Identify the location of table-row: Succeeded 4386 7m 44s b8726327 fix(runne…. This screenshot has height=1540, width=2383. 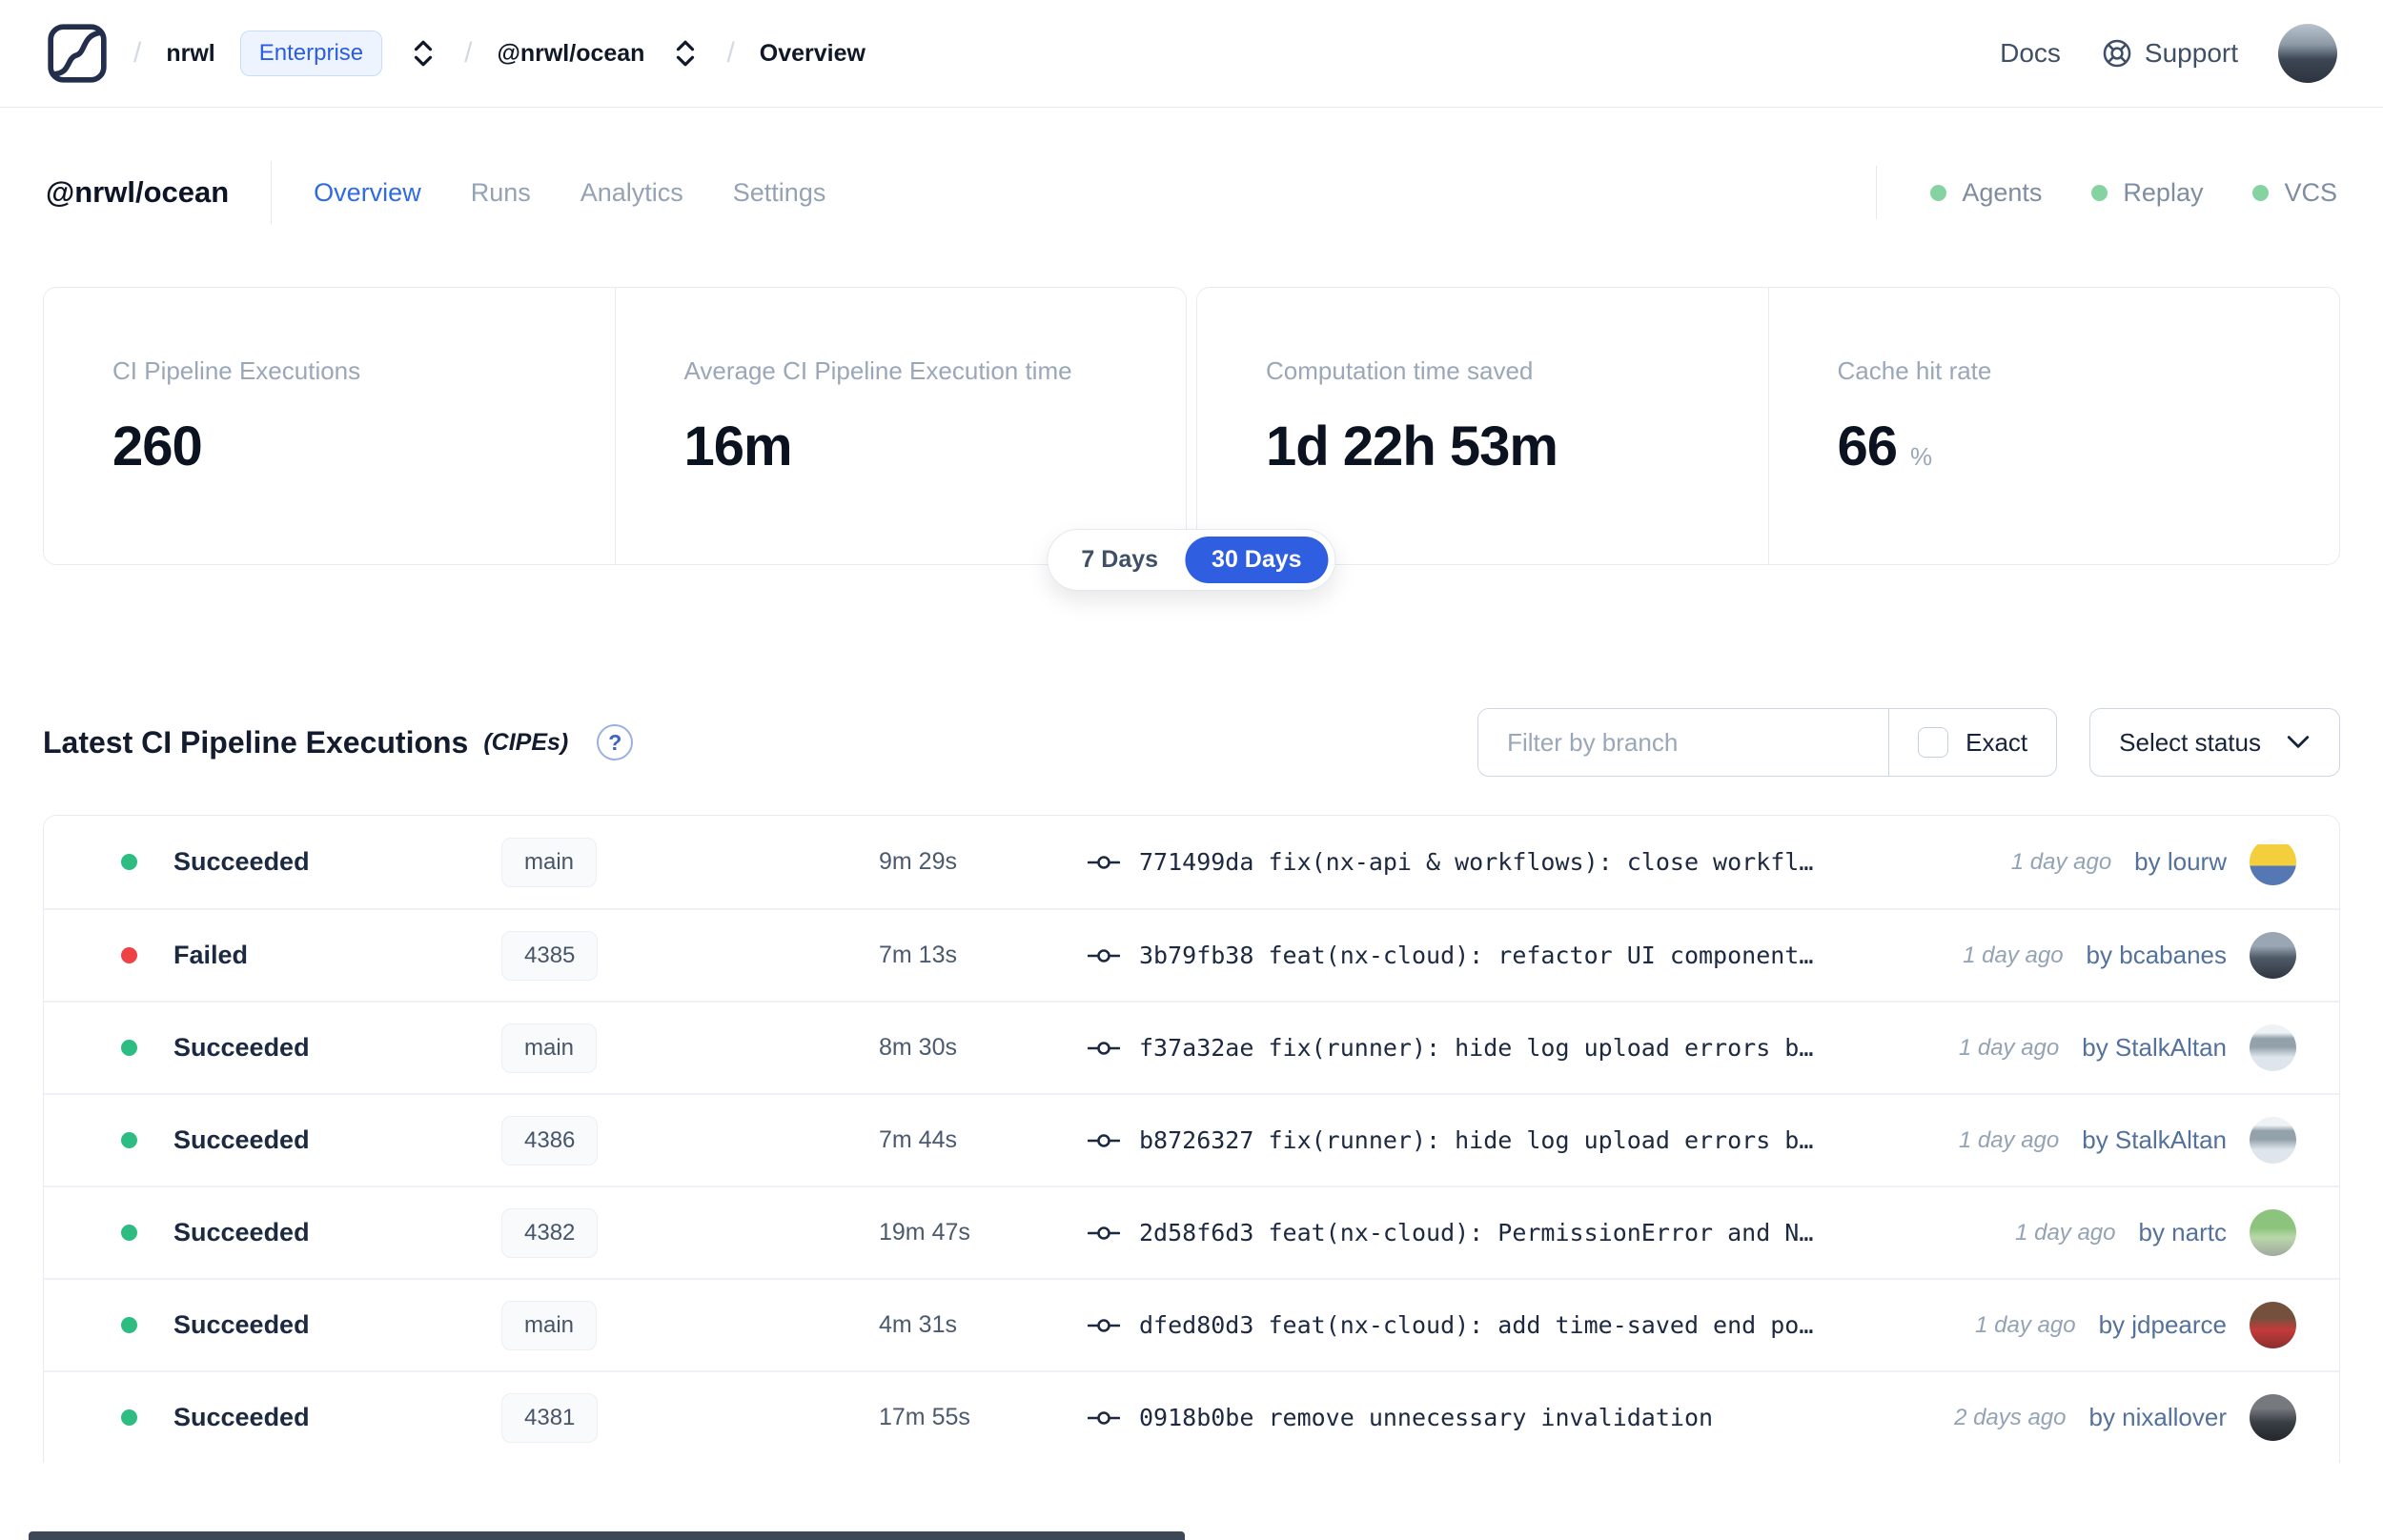
(1191, 1139).